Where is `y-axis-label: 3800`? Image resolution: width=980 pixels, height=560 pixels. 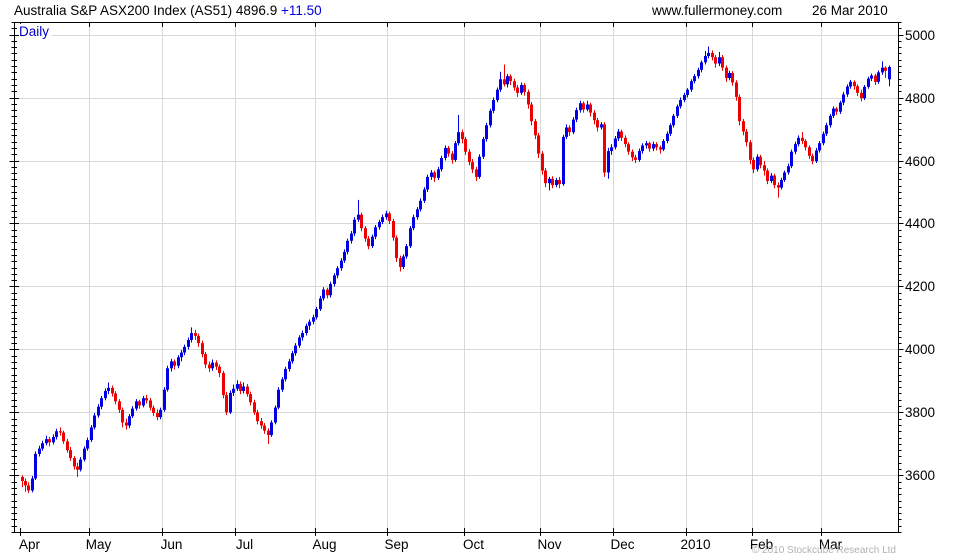
y-axis-label: 3800 is located at coordinates (920, 412).